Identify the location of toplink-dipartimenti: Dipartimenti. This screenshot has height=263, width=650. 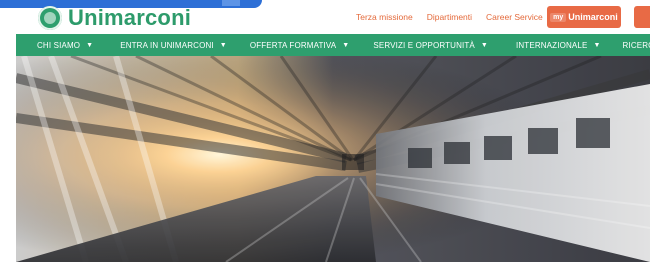
(449, 17).